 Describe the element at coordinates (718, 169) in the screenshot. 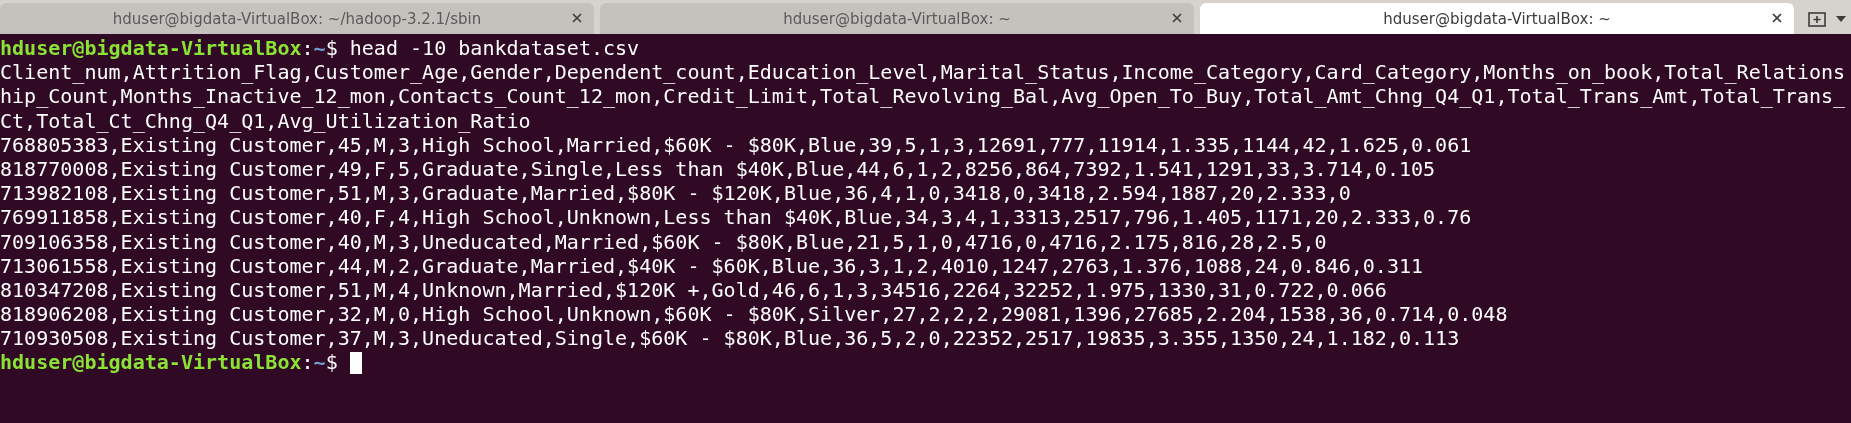

I see `output-line: 818770008,Existing Customer,49,F,5,Graduate,Single,Less than $40K,Blue,44,6,1,2,8256,864,7392,1.541,1291,33,3.714,0.105` at that location.